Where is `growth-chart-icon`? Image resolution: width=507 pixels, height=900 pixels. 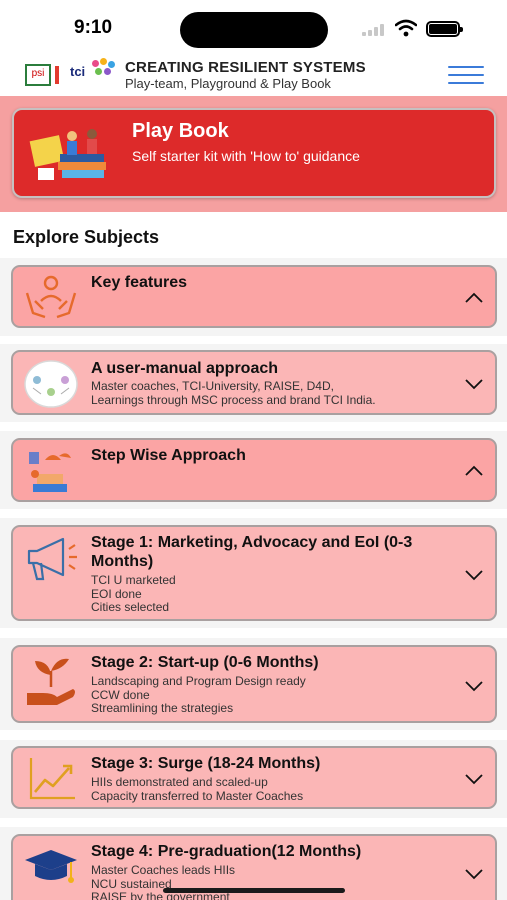
growth-chart-icon is located at coordinates (52, 779).